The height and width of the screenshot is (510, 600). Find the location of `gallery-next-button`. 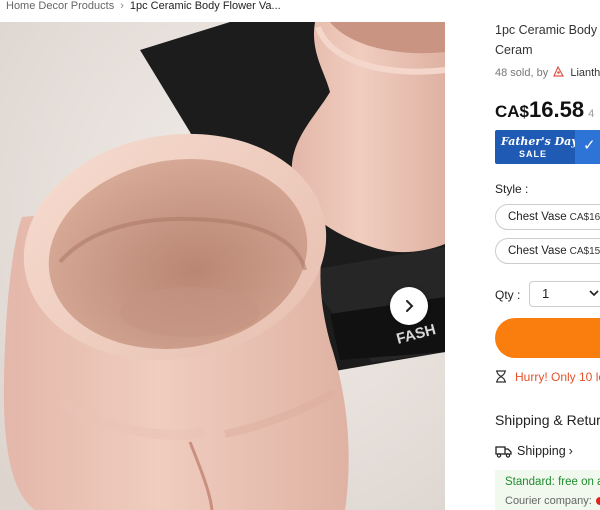

gallery-next-button is located at coordinates (409, 306).